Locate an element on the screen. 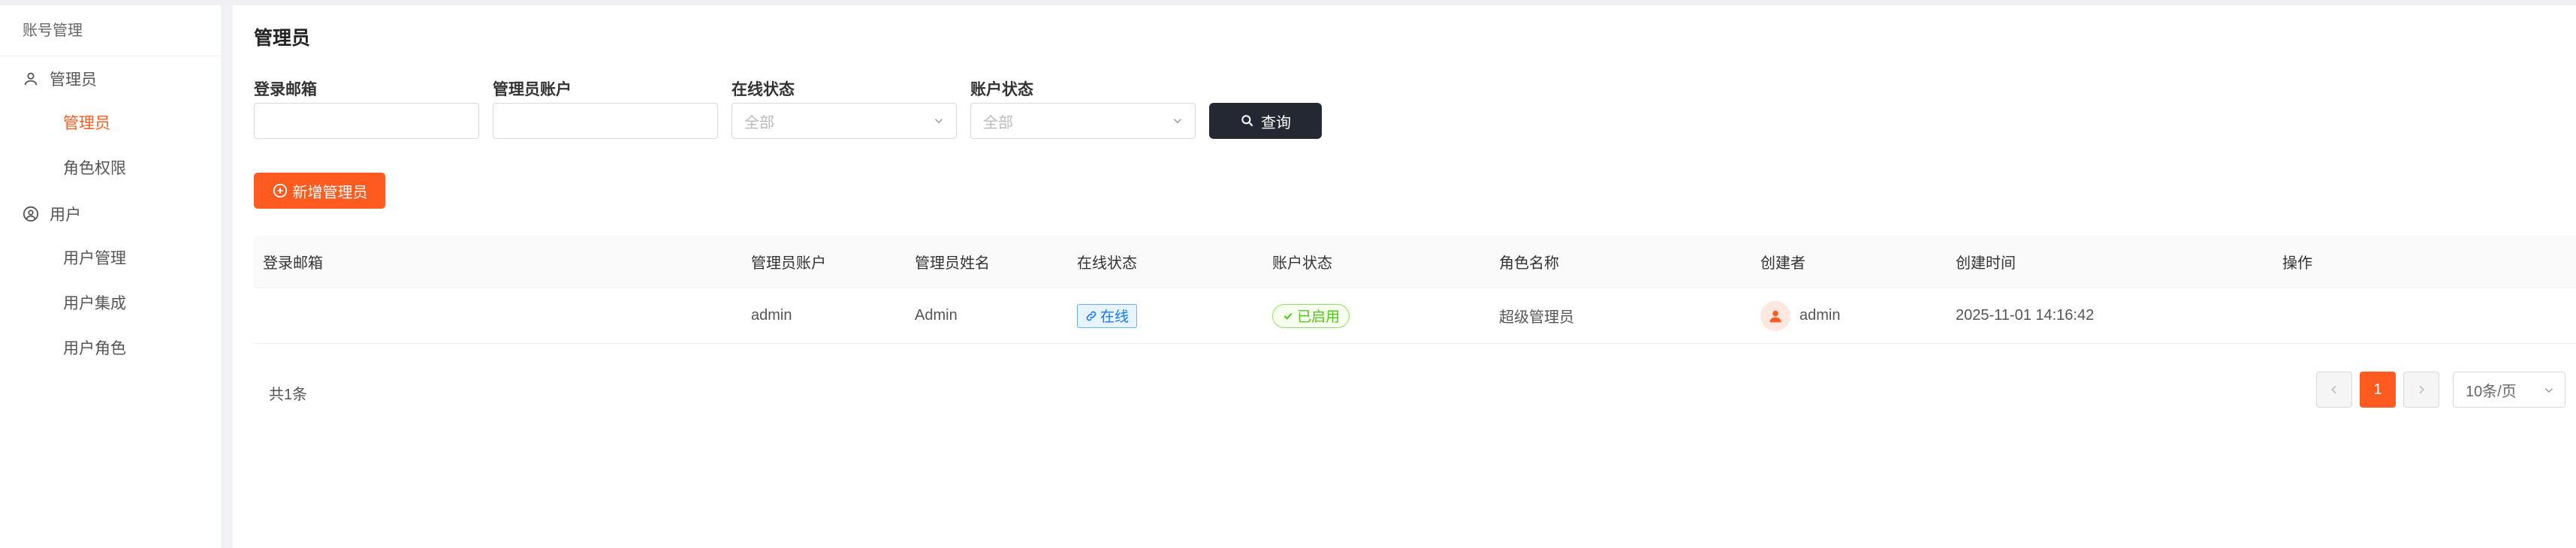 The image size is (2576, 548). chevron-right-icon is located at coordinates (2421, 389).